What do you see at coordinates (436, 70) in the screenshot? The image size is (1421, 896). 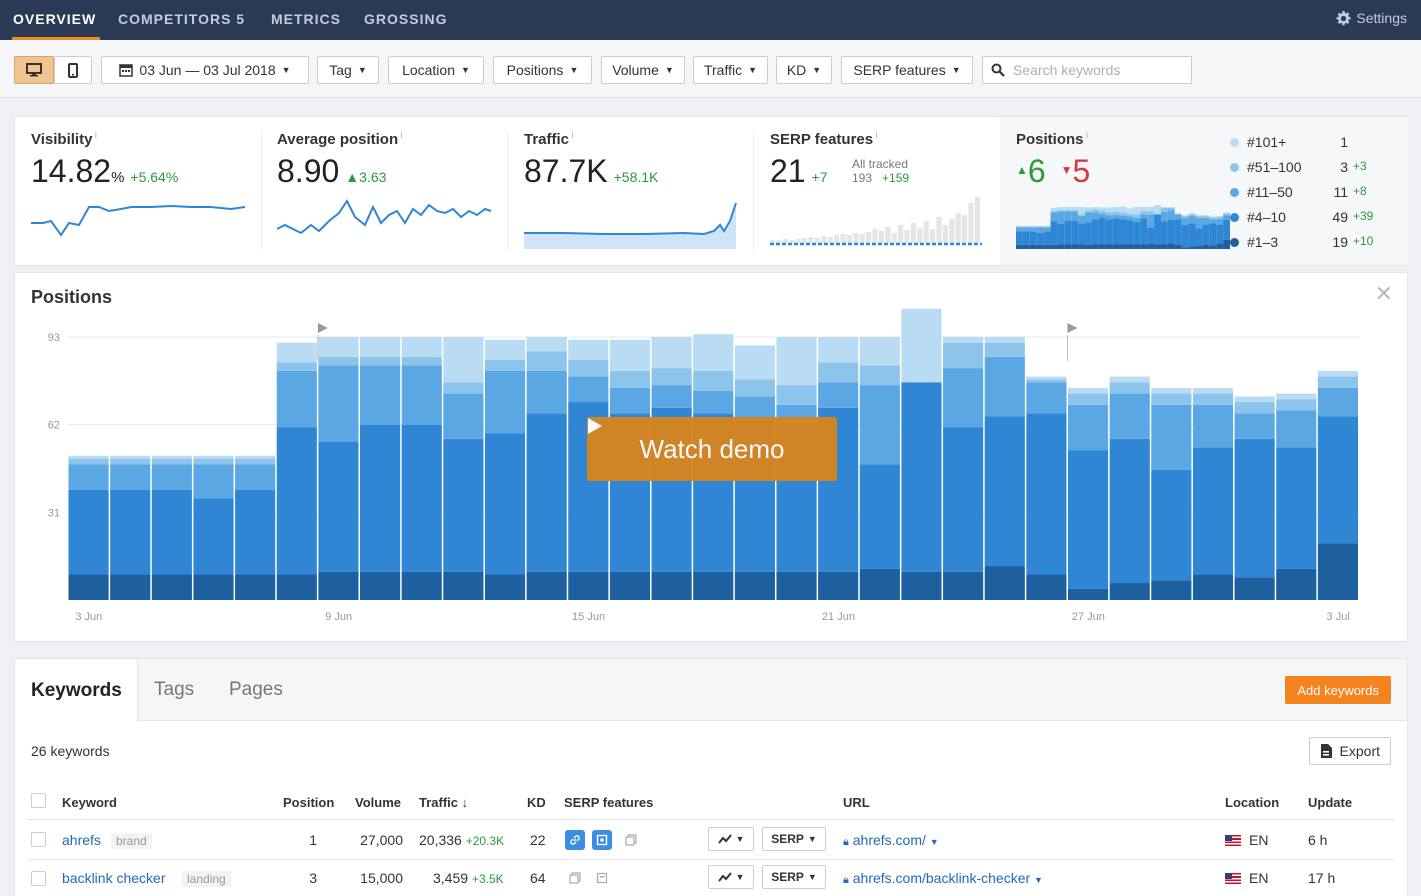 I see `location-filter: Location ▼` at bounding box center [436, 70].